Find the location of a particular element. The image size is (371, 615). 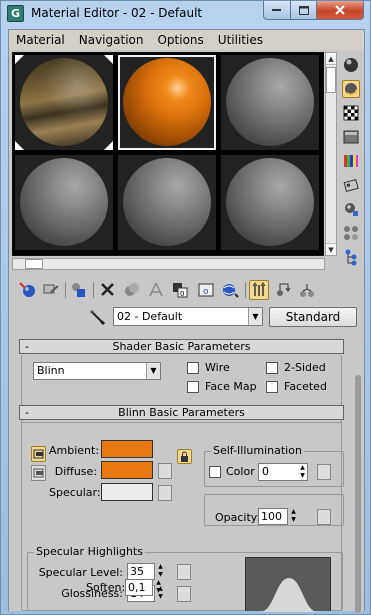

go-forward-to-sibling-button is located at coordinates (283, 290).